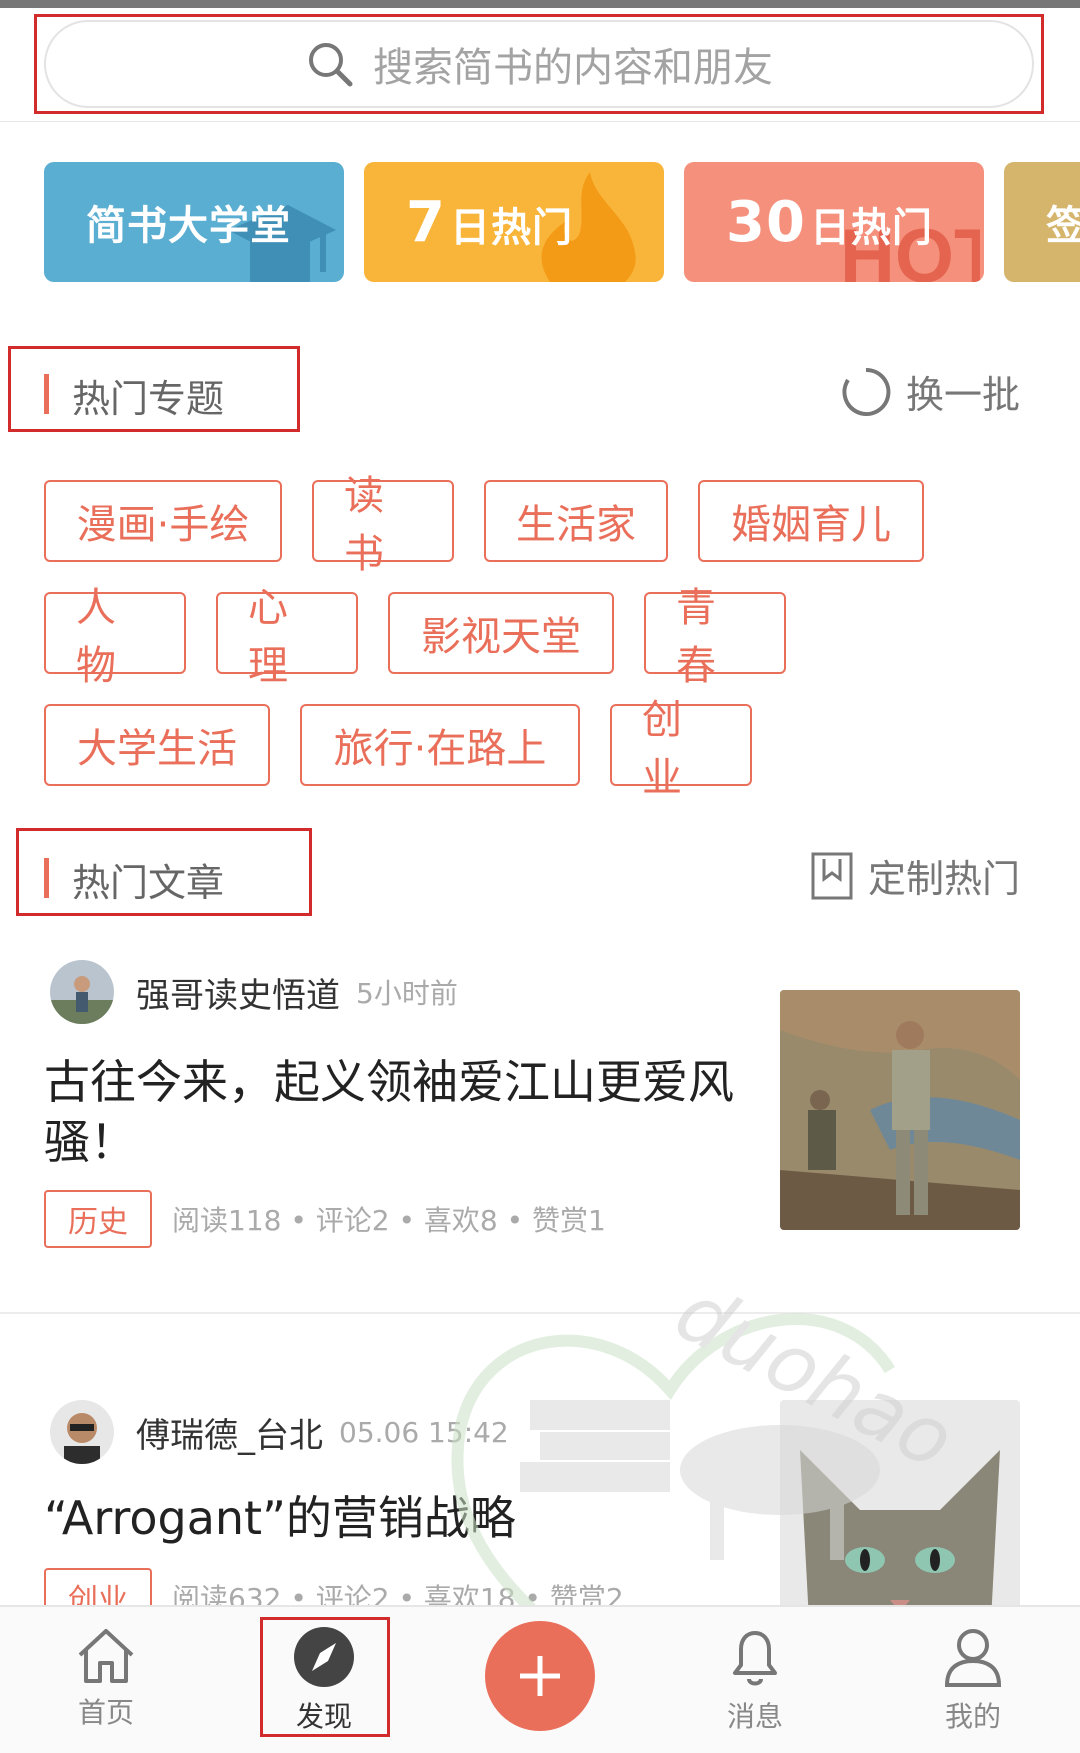 The height and width of the screenshot is (1753, 1080). I want to click on category-tag: 创业, so click(98, 1586).